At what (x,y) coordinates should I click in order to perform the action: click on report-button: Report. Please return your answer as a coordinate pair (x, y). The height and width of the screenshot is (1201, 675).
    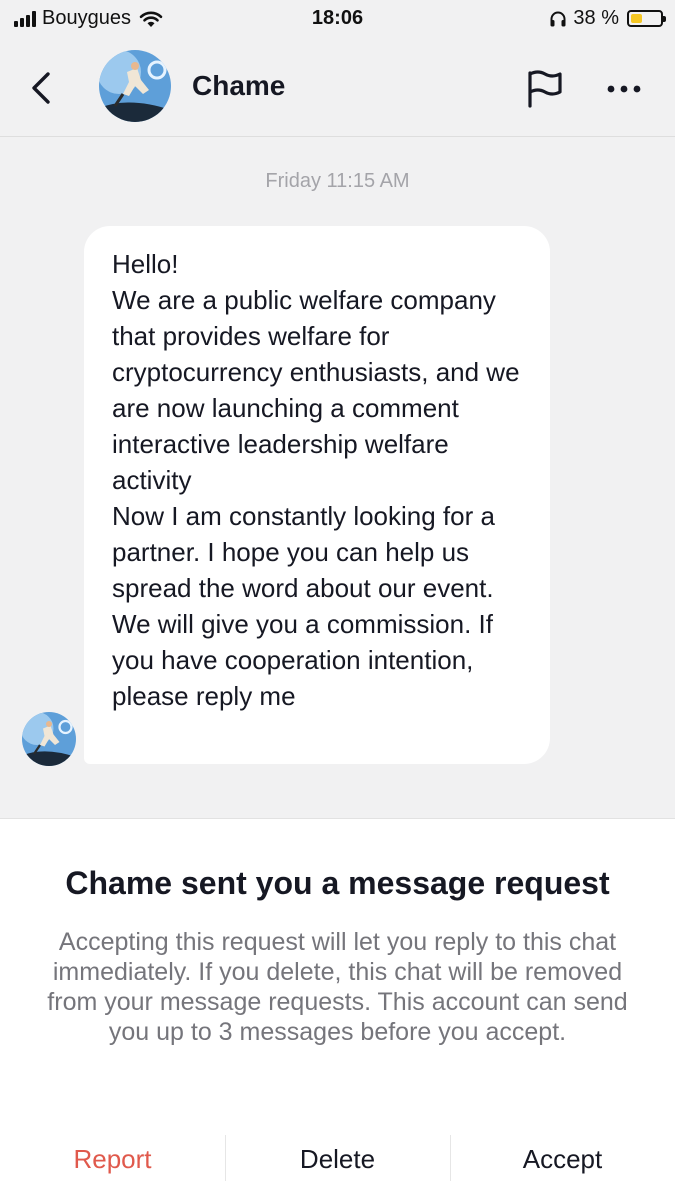
    Looking at the image, I should click on (112, 1159).